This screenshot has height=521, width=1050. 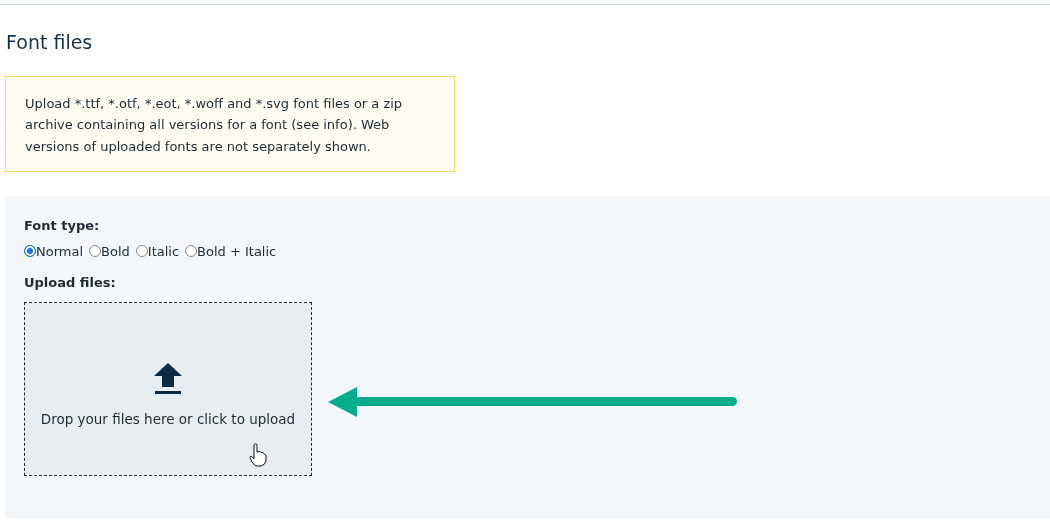 I want to click on font-type-radio: Bold + Italic, so click(x=231, y=251).